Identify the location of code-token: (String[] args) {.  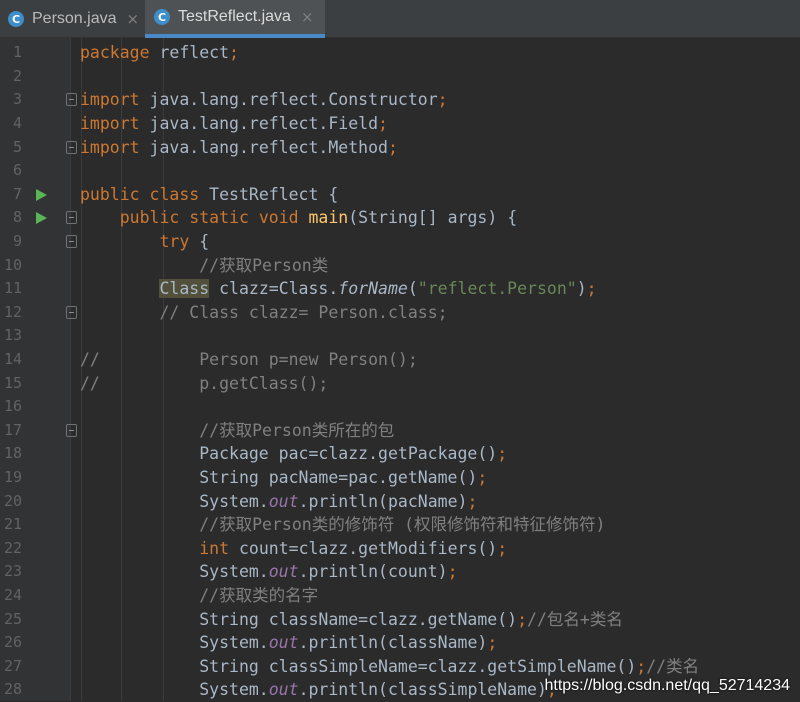
(433, 218).